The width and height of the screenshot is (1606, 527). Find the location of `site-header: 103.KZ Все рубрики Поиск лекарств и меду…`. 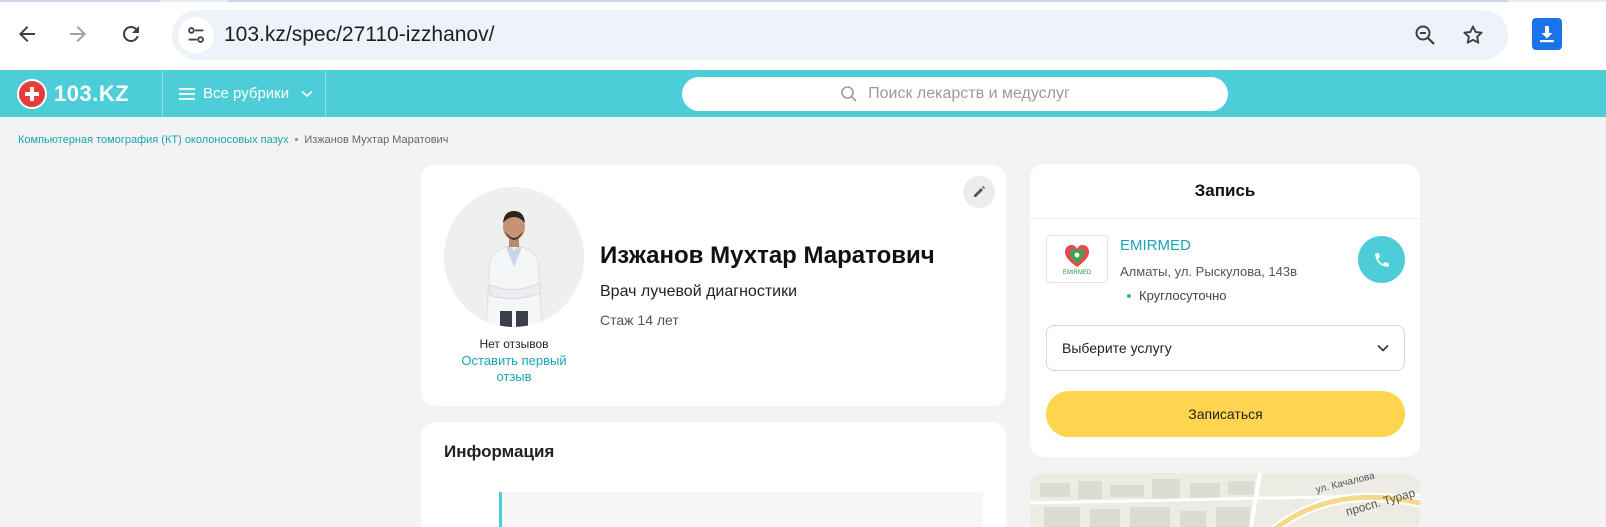

site-header: 103.KZ Все рубрики Поиск лекарств и меду… is located at coordinates (803, 93).